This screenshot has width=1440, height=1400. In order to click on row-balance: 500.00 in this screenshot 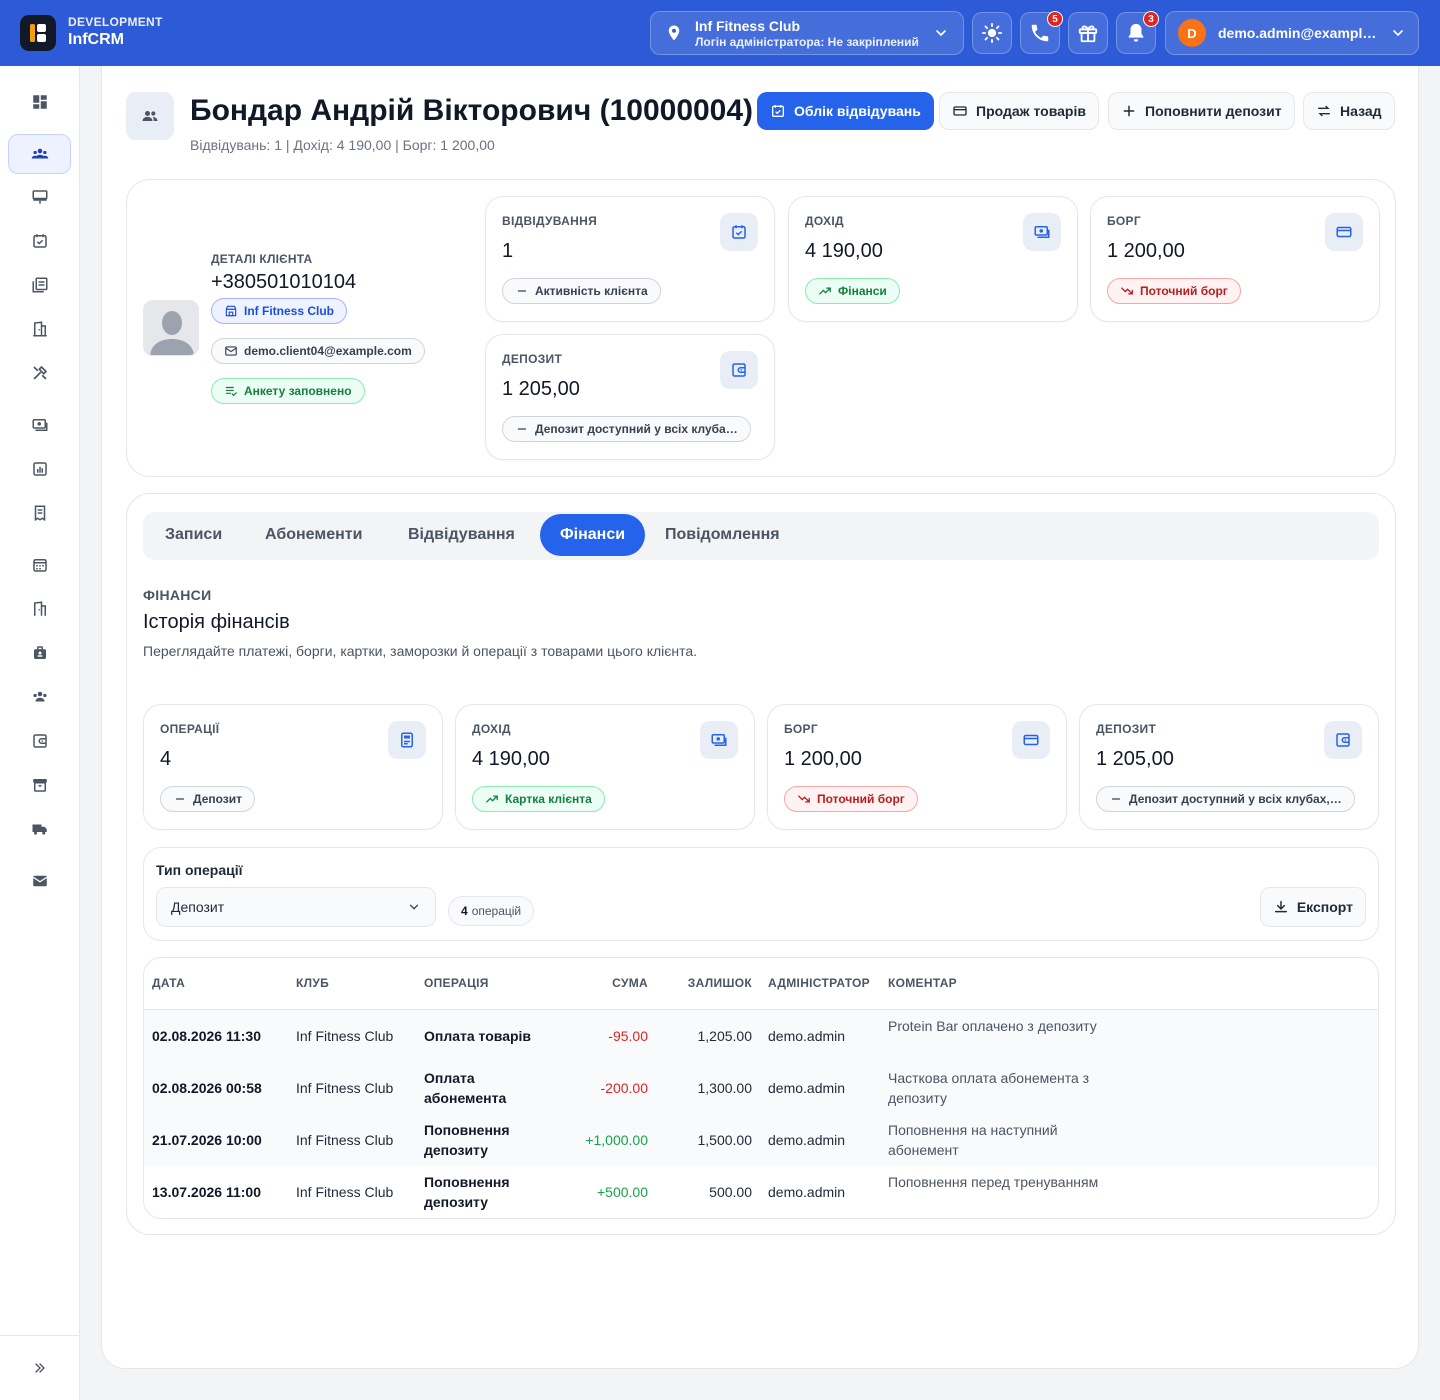, I will do `click(730, 1192)`.